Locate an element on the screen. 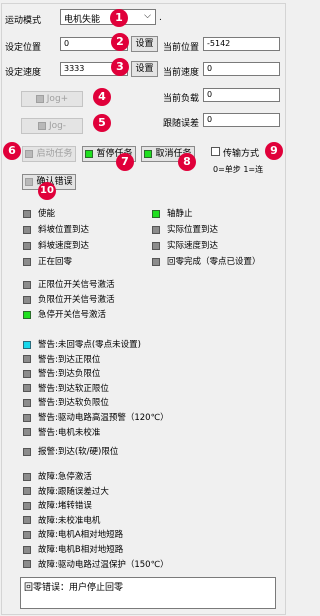 The width and height of the screenshot is (320, 616). status-indicator: 正在回零 is located at coordinates (47, 262).